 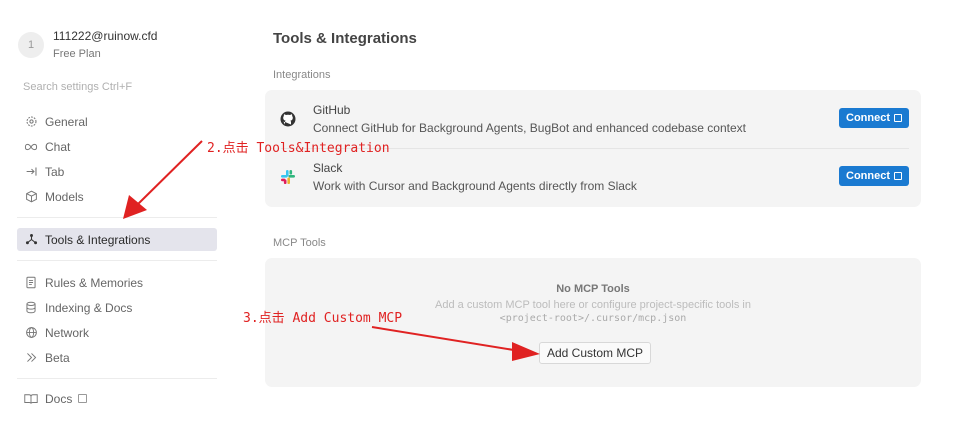 I want to click on sidebar-item-label: Network, so click(x=67, y=332).